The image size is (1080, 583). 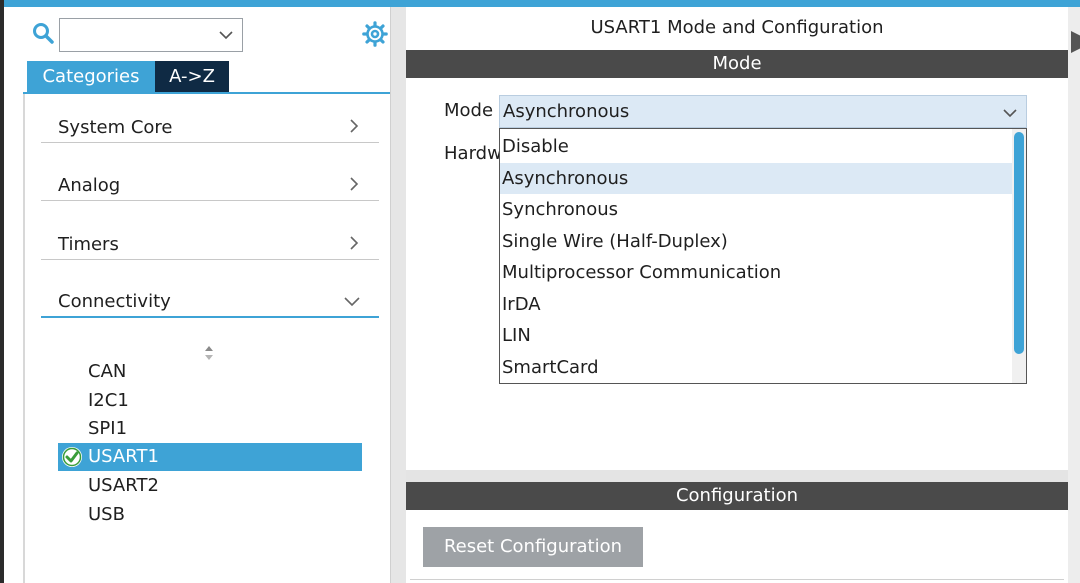 I want to click on mode-option-multiprocessor: Multiprocessor Communication, so click(x=756, y=272).